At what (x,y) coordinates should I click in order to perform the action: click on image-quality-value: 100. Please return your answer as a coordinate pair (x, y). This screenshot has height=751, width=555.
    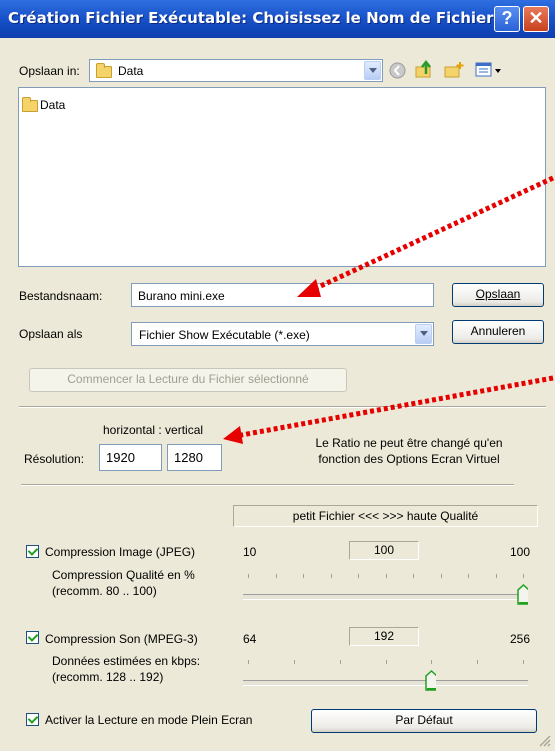
    Looking at the image, I should click on (384, 550).